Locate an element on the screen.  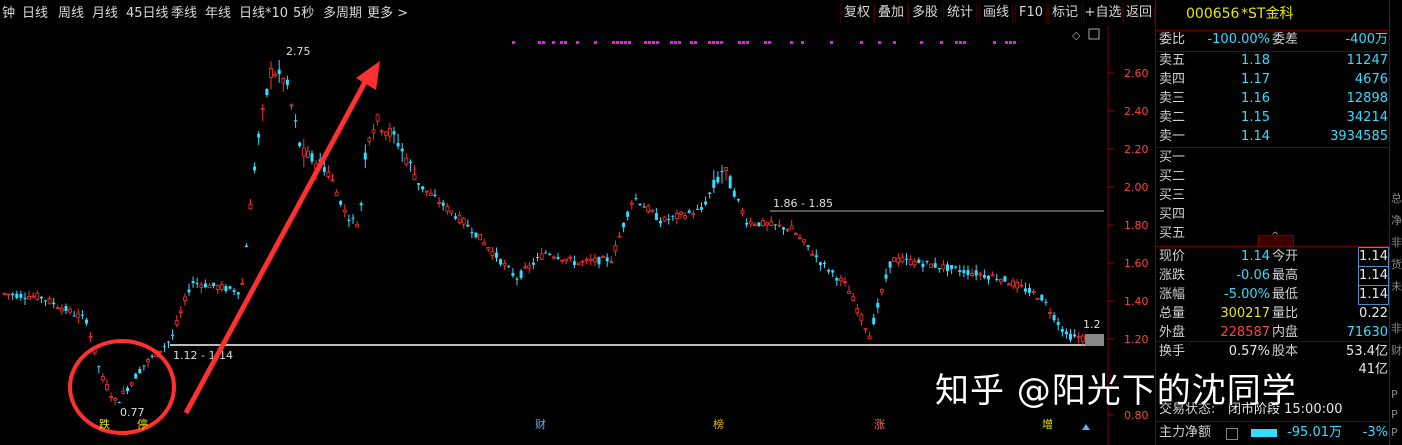
tab-multi-period: 多周期 is located at coordinates (342, 13).